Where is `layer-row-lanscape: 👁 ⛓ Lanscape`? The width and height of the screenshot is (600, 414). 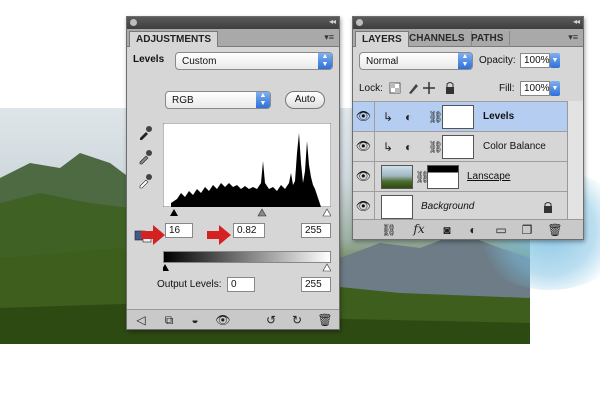
layer-row-lanscape: 👁 ⛓ Lanscape is located at coordinates (460, 177).